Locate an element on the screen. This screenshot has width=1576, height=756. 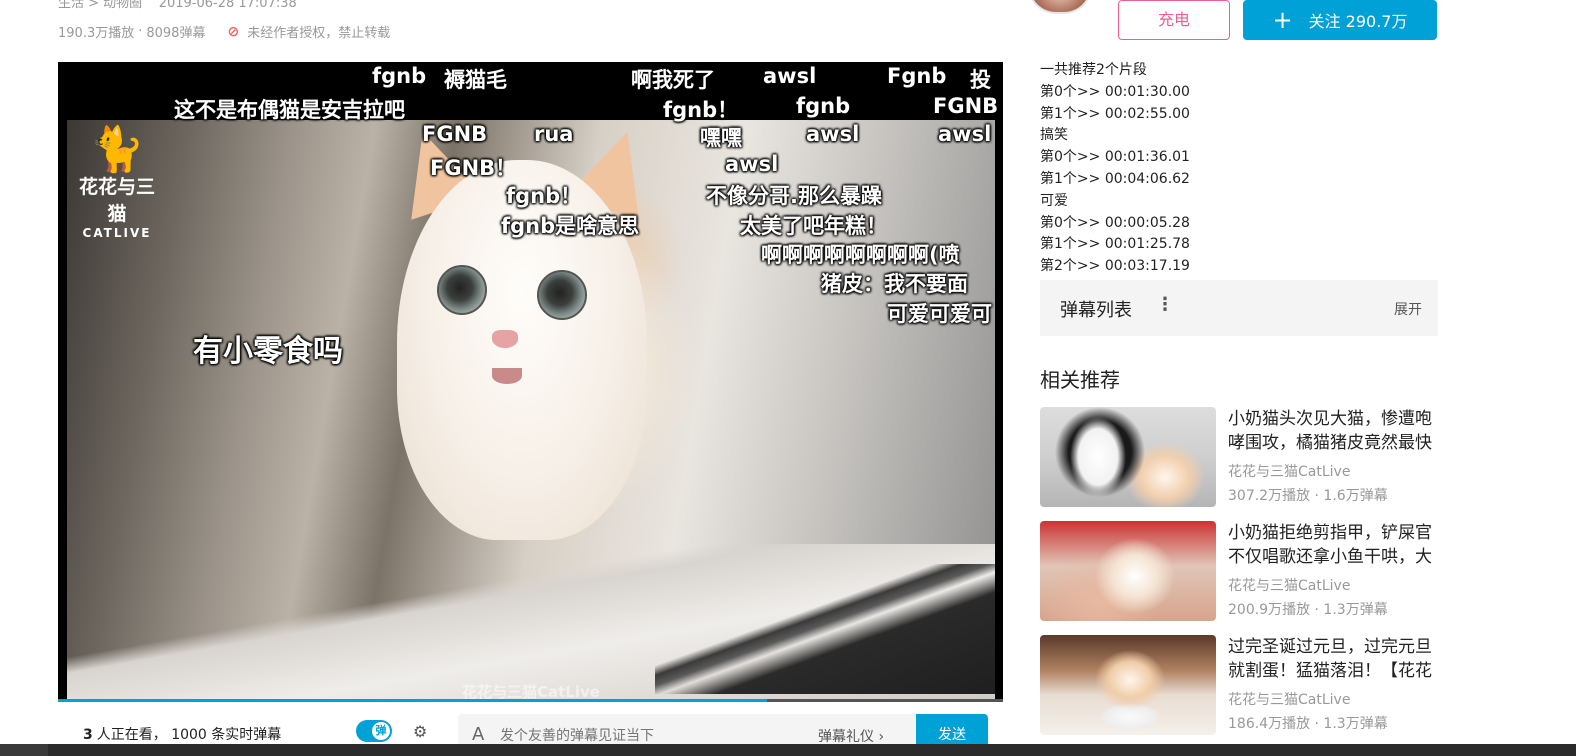
related-video-stats: 307.2万播放 · 1.6万弹幕 is located at coordinates (1308, 496).